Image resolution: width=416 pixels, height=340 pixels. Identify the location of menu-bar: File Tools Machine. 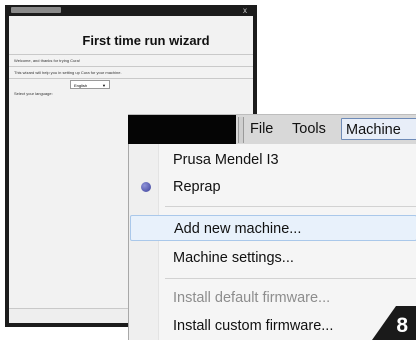
(272, 129).